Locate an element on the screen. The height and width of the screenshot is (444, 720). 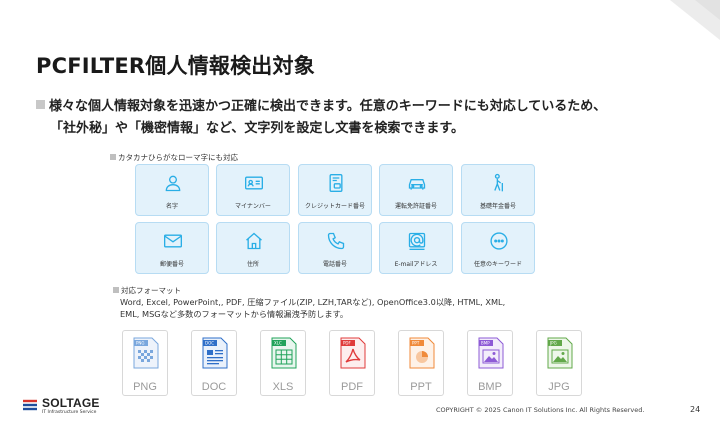
tile-credit-card: クレジットカード番号 is located at coordinates (335, 190).